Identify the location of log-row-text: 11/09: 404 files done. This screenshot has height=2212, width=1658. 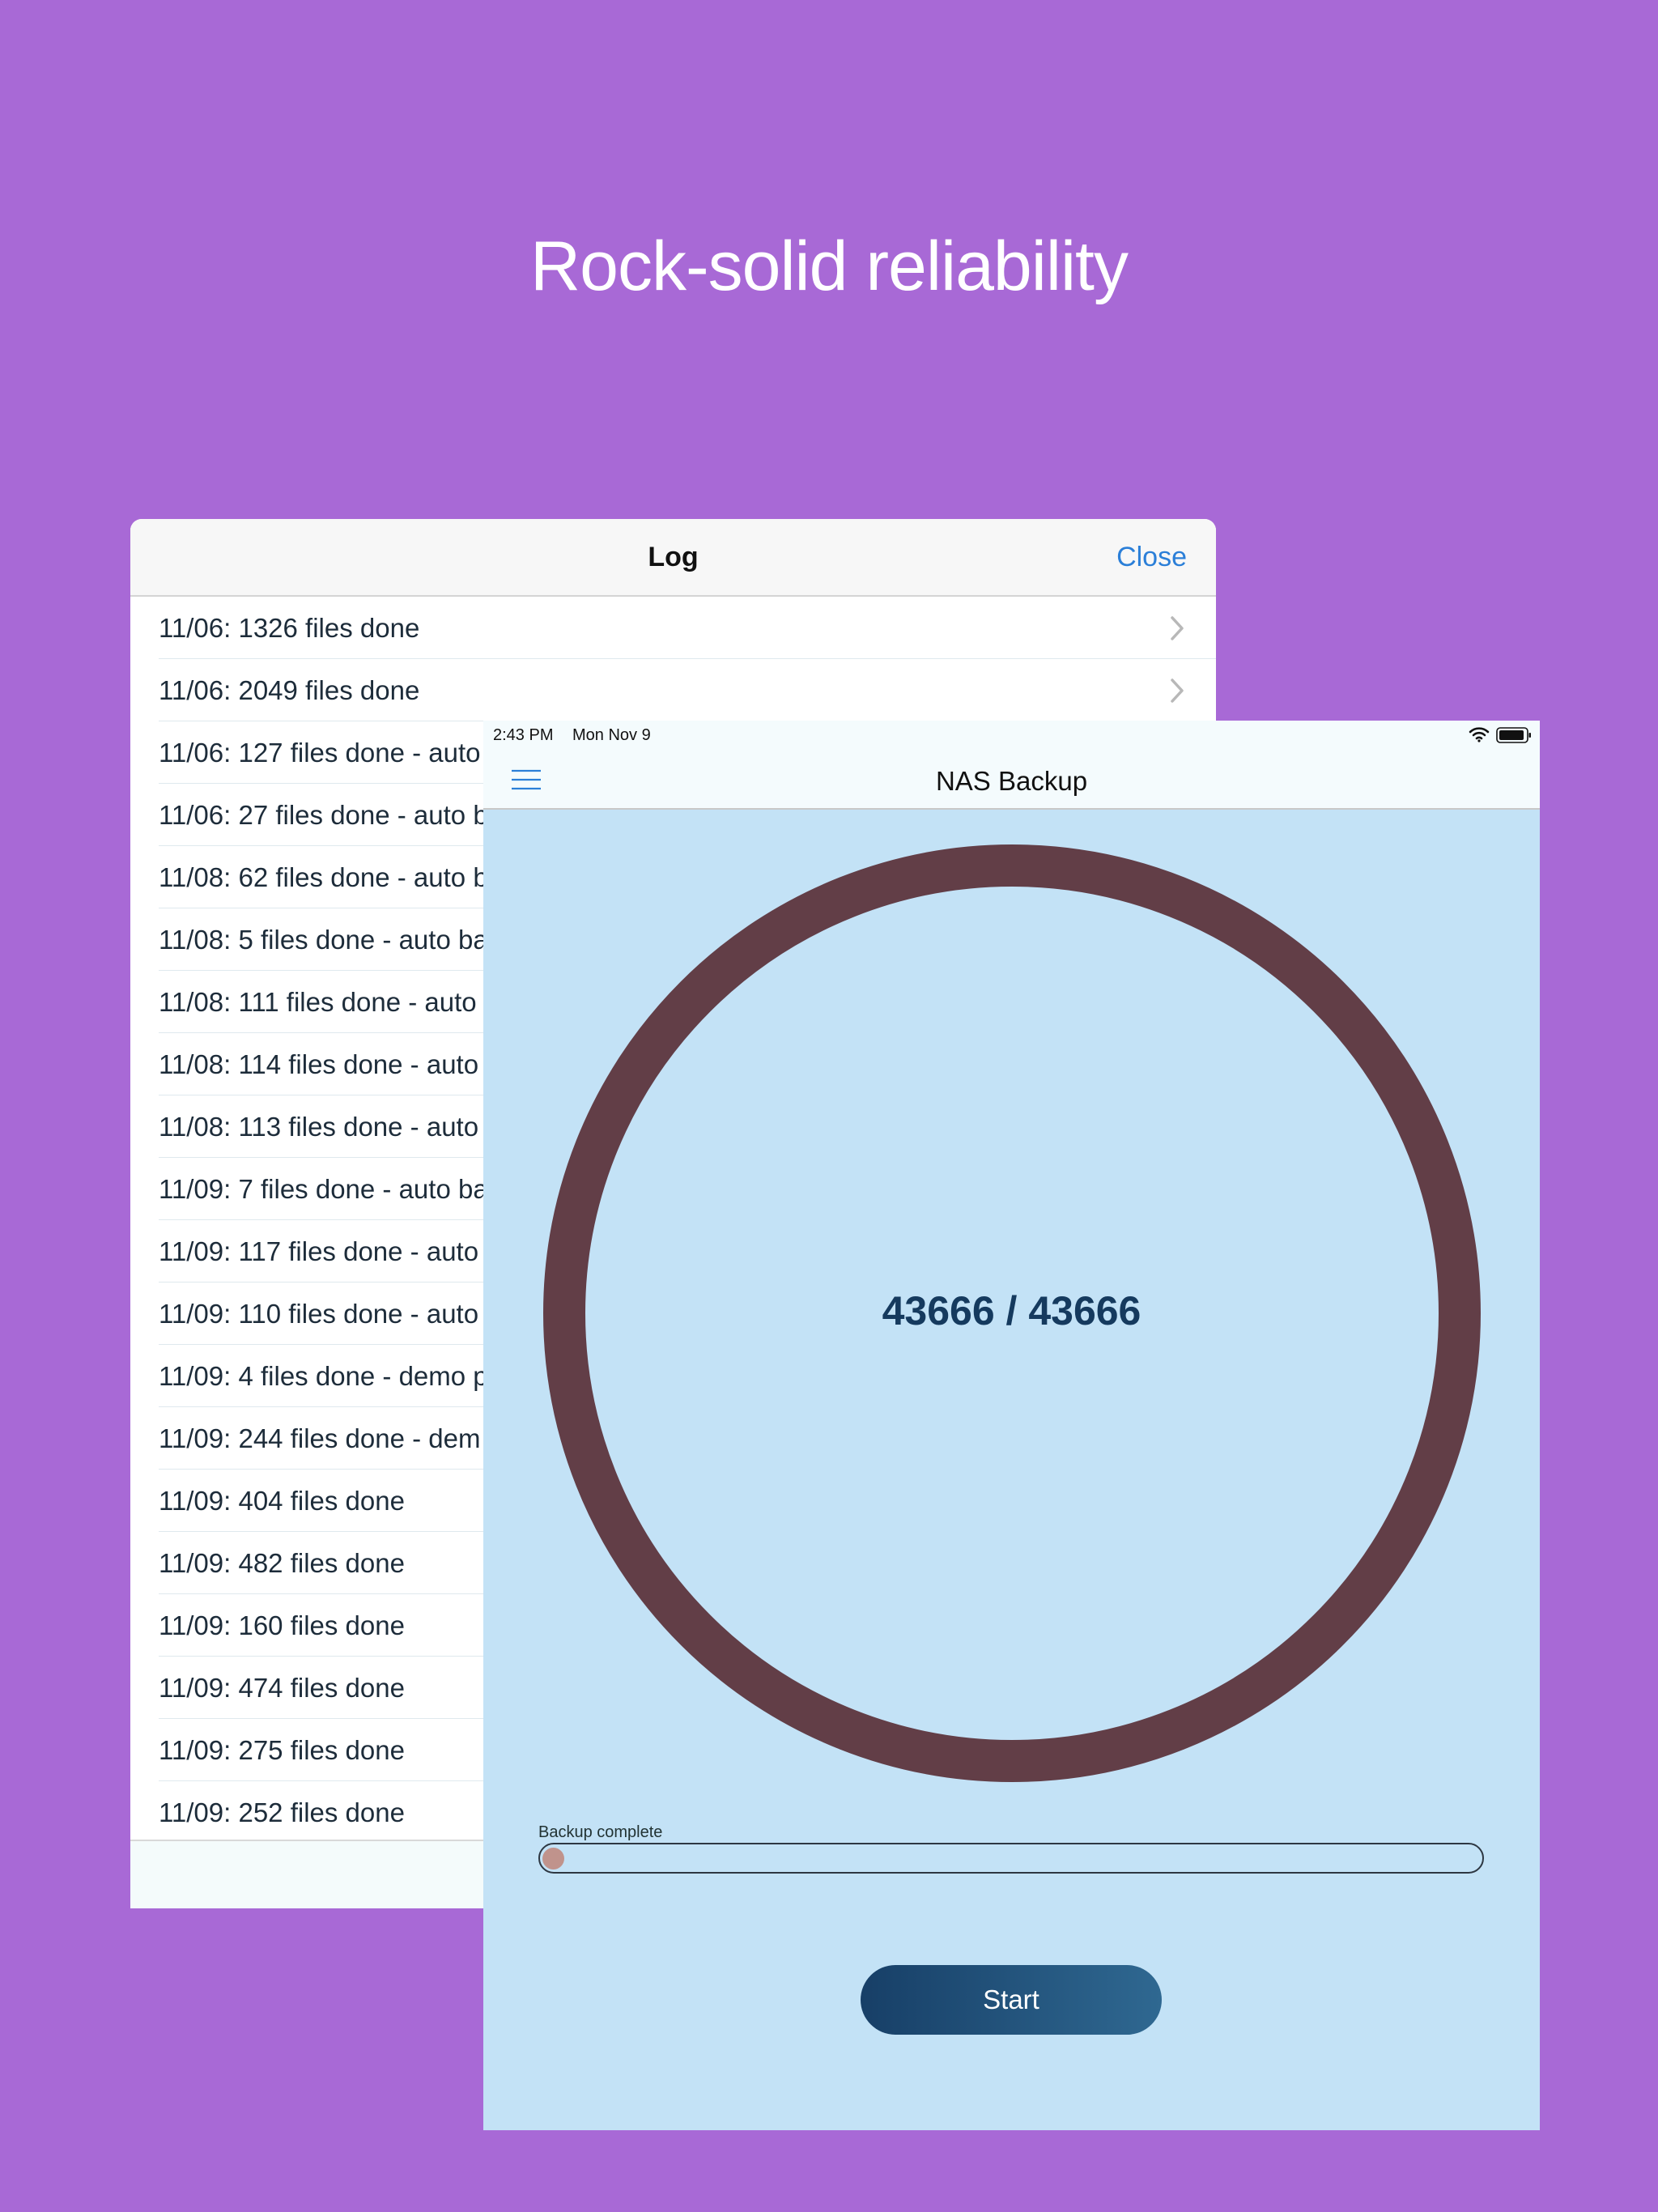
(282, 1500).